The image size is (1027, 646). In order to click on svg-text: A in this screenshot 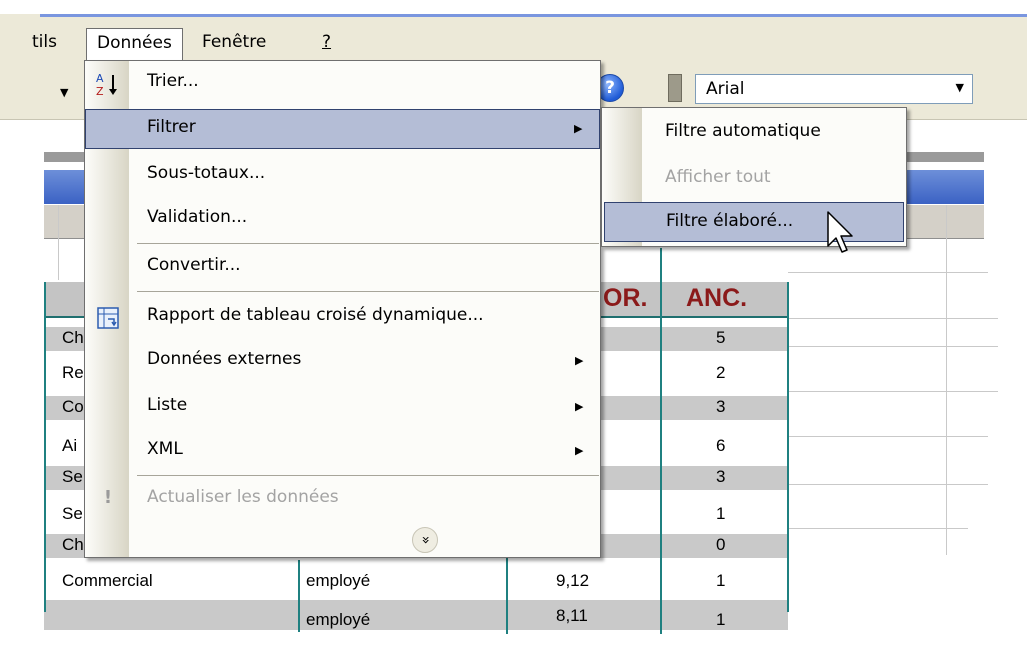, I will do `click(100, 78)`.